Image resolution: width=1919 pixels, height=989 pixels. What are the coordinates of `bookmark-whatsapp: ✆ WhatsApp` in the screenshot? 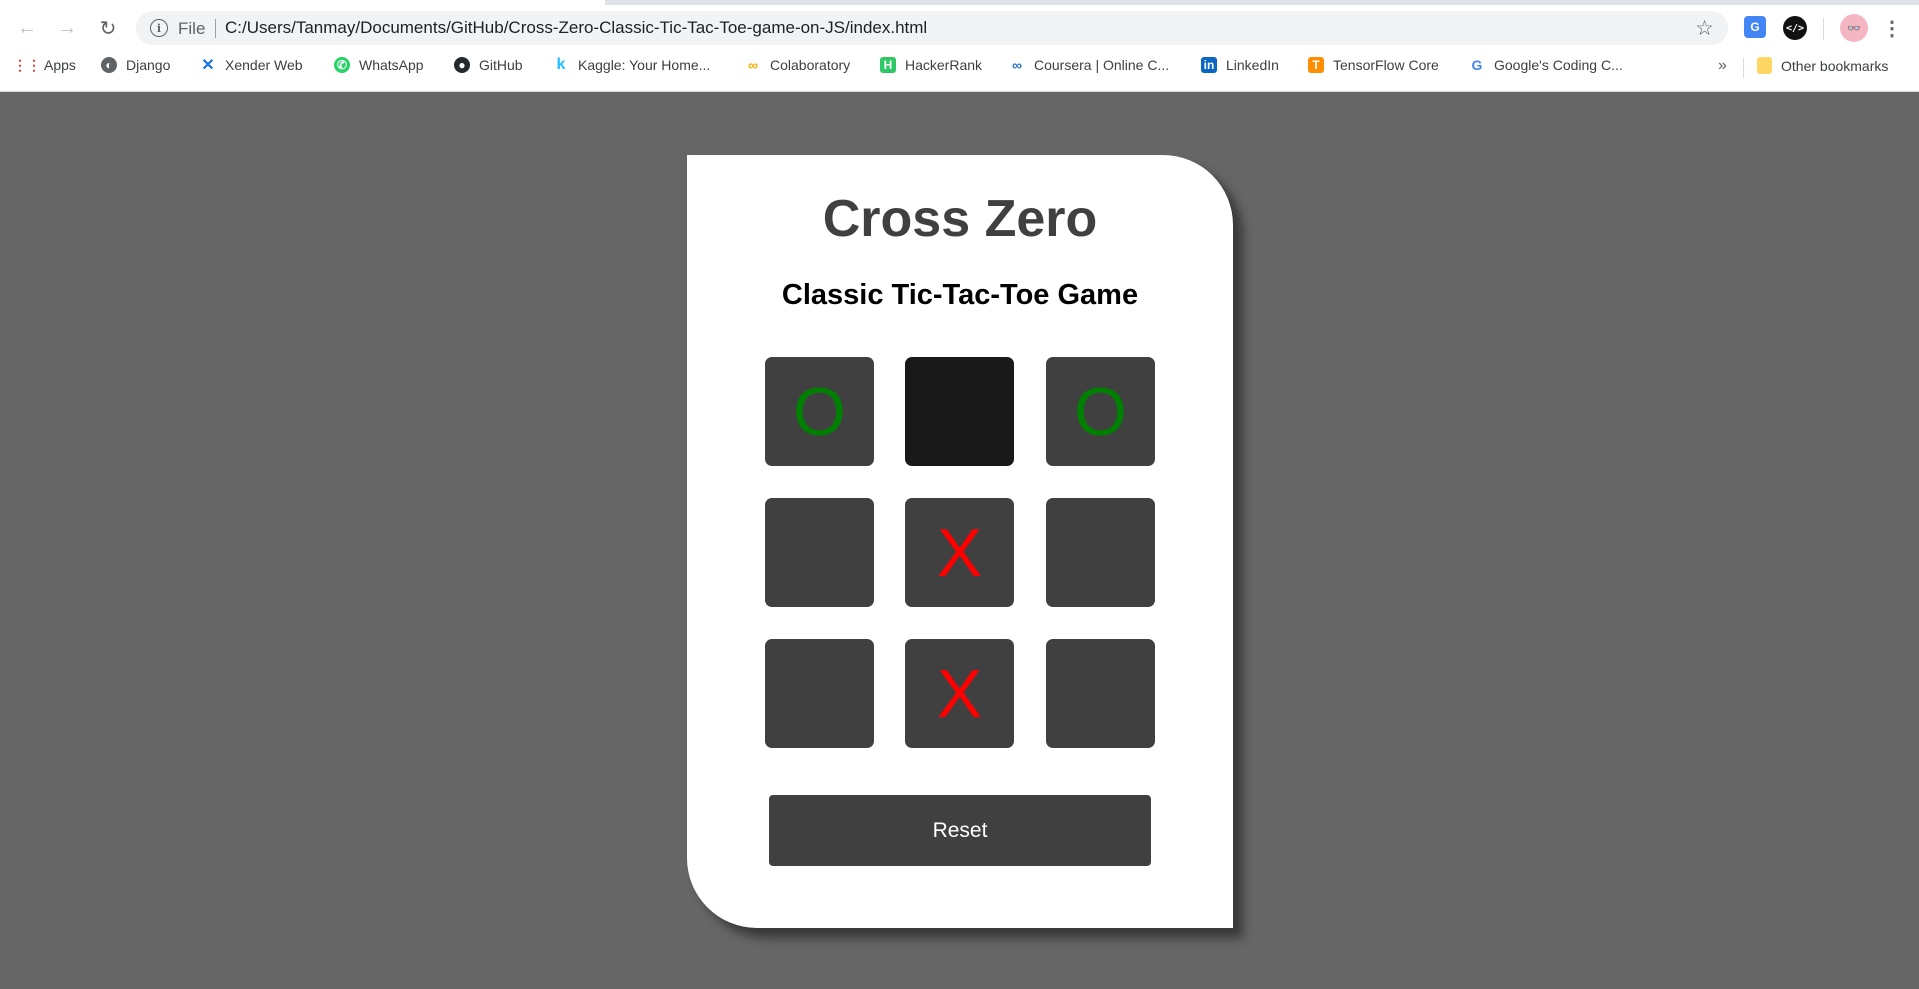 It's located at (379, 65).